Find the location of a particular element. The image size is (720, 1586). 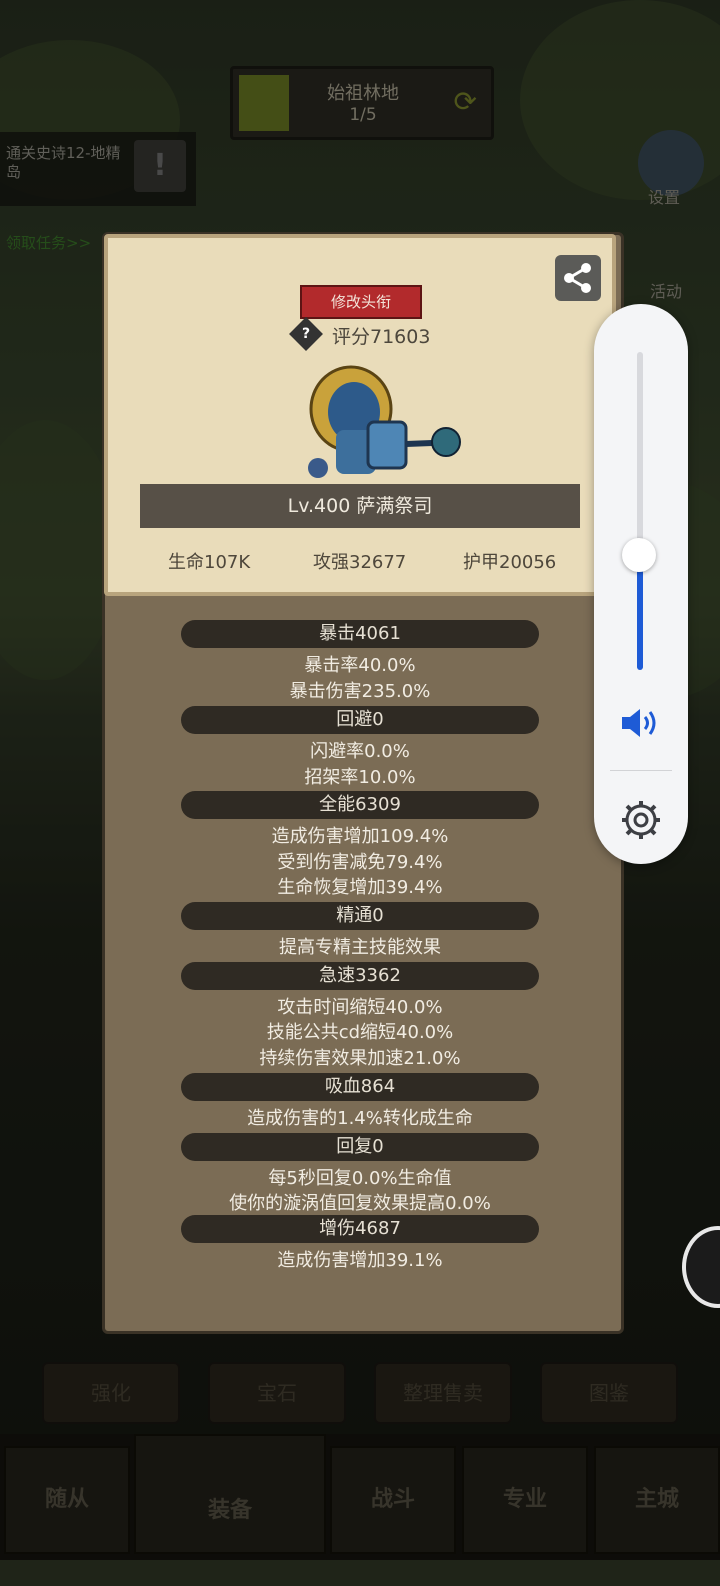

regen-per-5s: 每5秒回复0.0%生命值 is located at coordinates (360, 1178).